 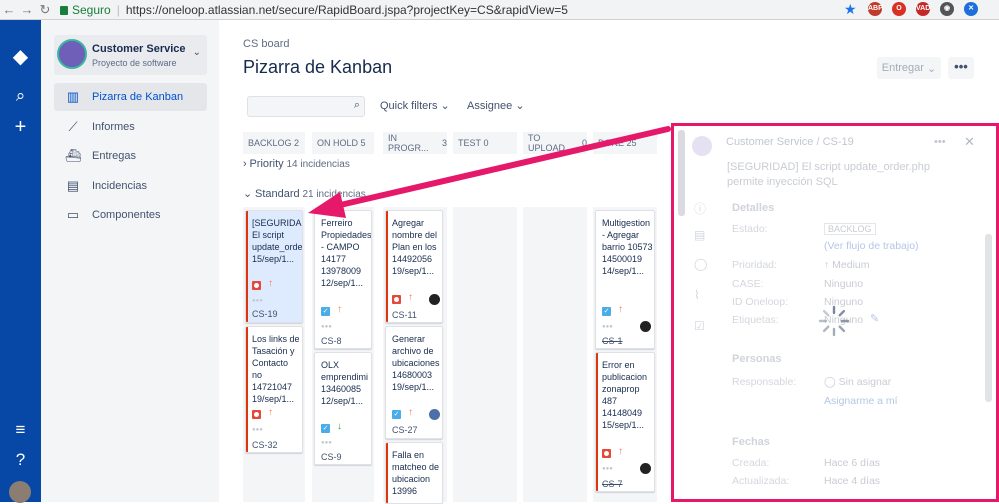 What do you see at coordinates (607, 469) in the screenshot?
I see `status-dots: ●●●` at bounding box center [607, 469].